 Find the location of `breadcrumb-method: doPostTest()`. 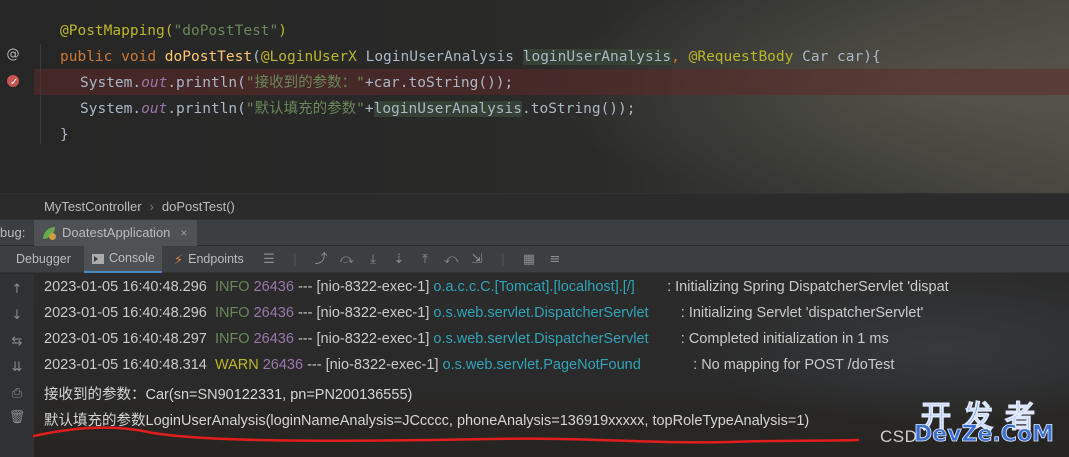

breadcrumb-method: doPostTest() is located at coordinates (198, 206).